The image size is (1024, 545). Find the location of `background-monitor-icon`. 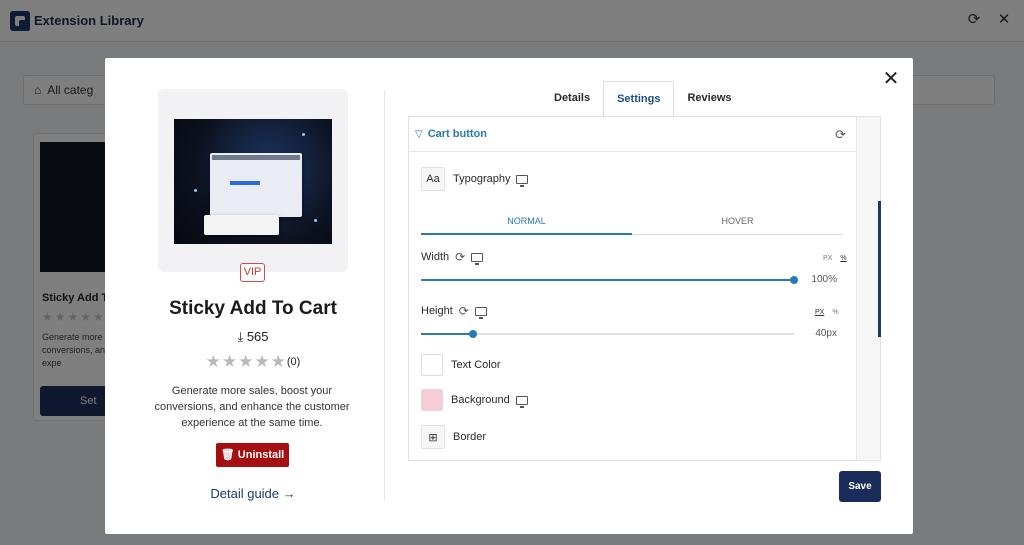

background-monitor-icon is located at coordinates (521, 401).